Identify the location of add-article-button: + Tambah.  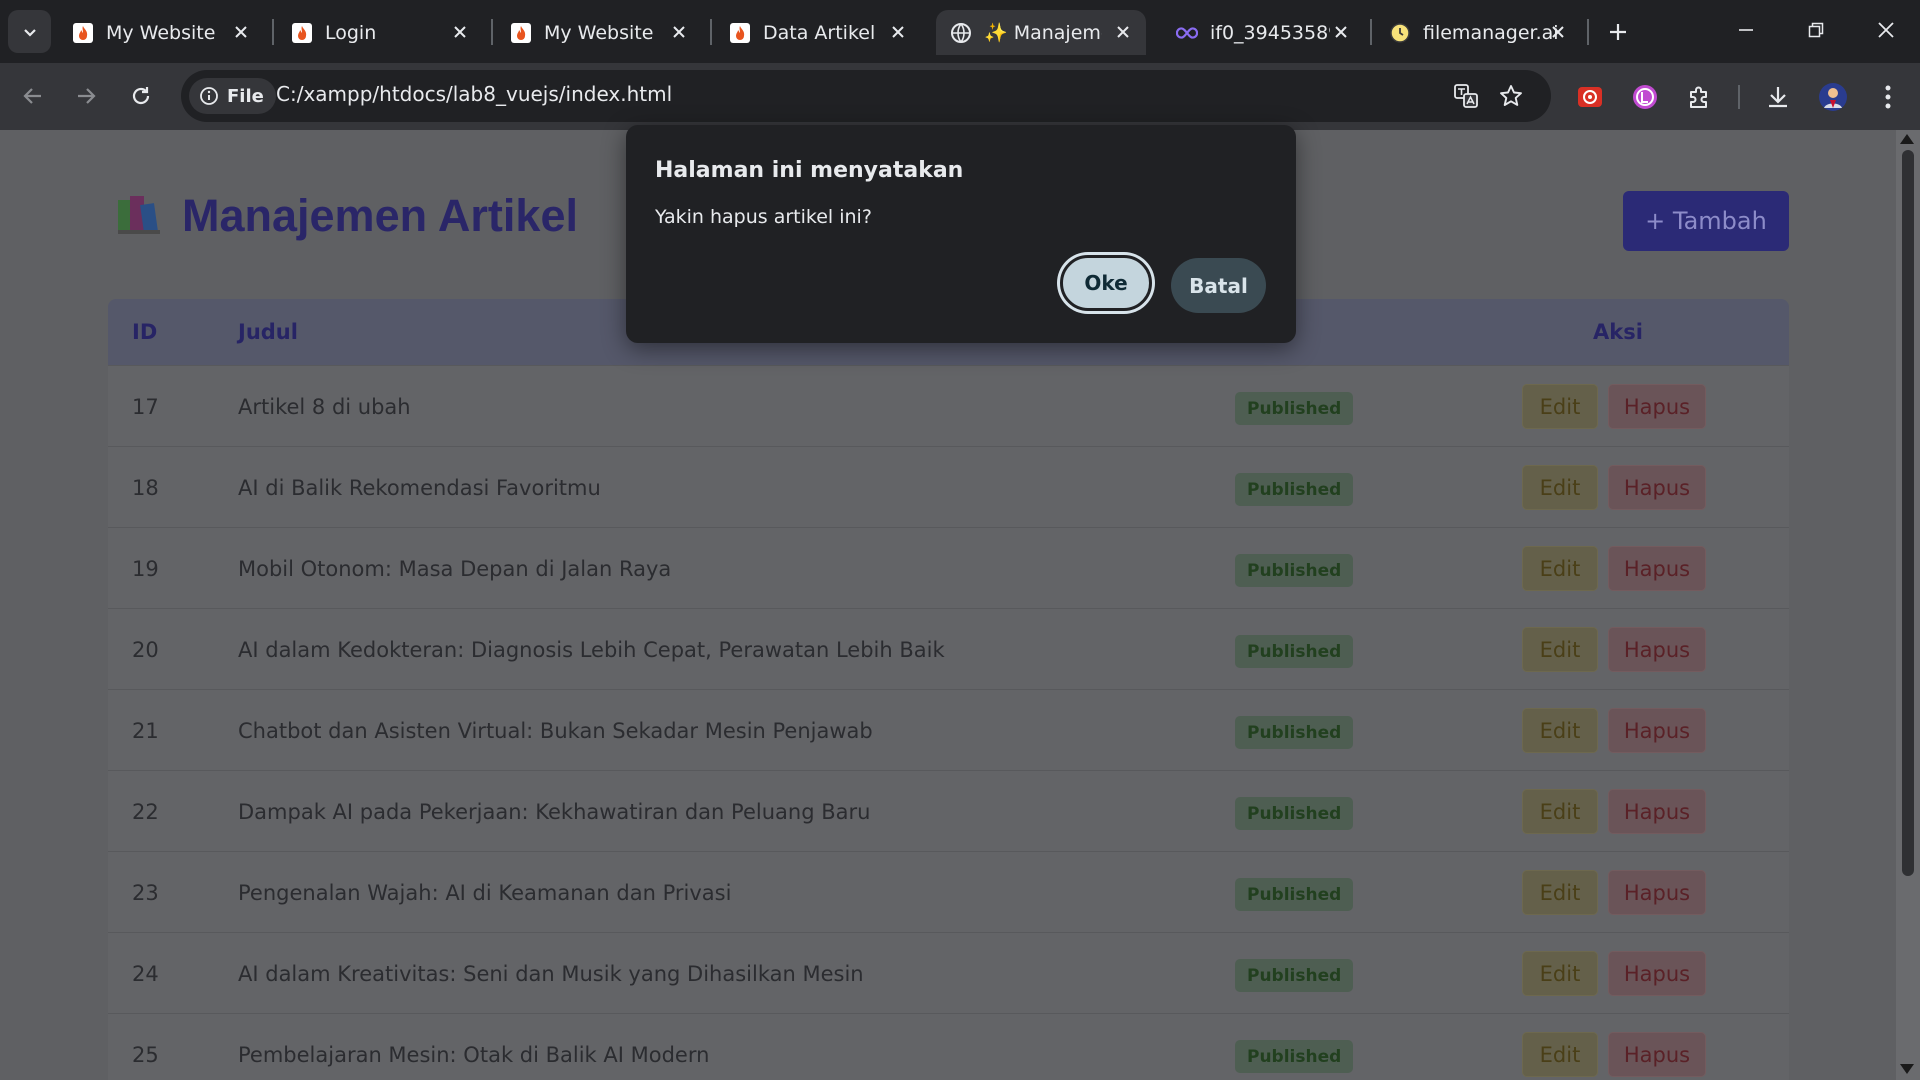
(1706, 221).